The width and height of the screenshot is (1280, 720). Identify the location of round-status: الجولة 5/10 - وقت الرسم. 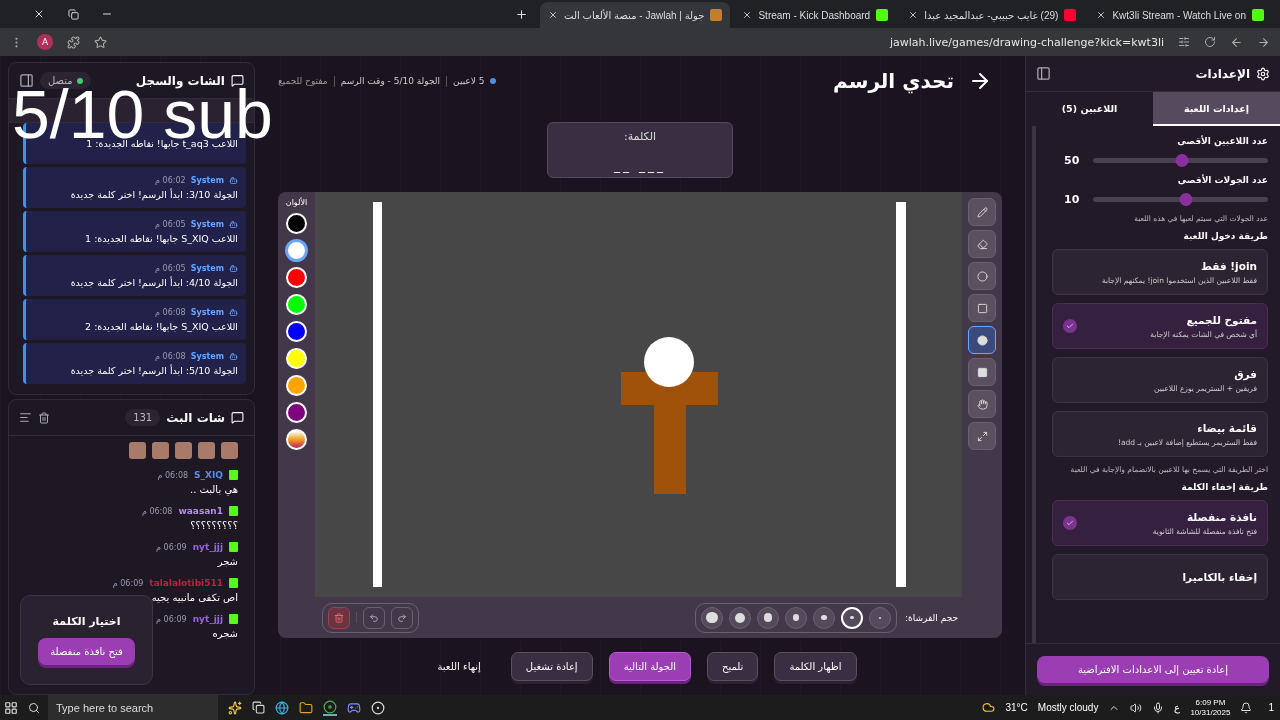
(390, 81).